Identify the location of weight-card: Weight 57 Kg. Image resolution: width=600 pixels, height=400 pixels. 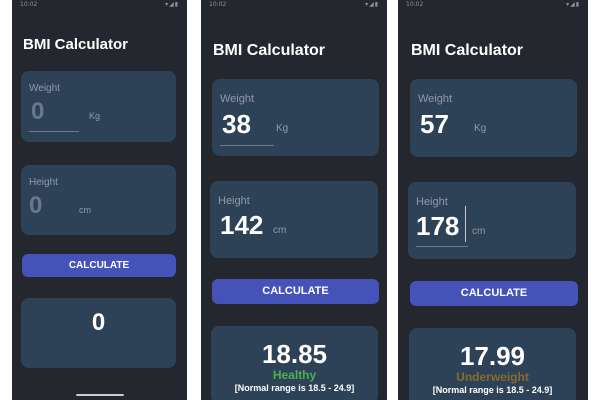
(493, 118).